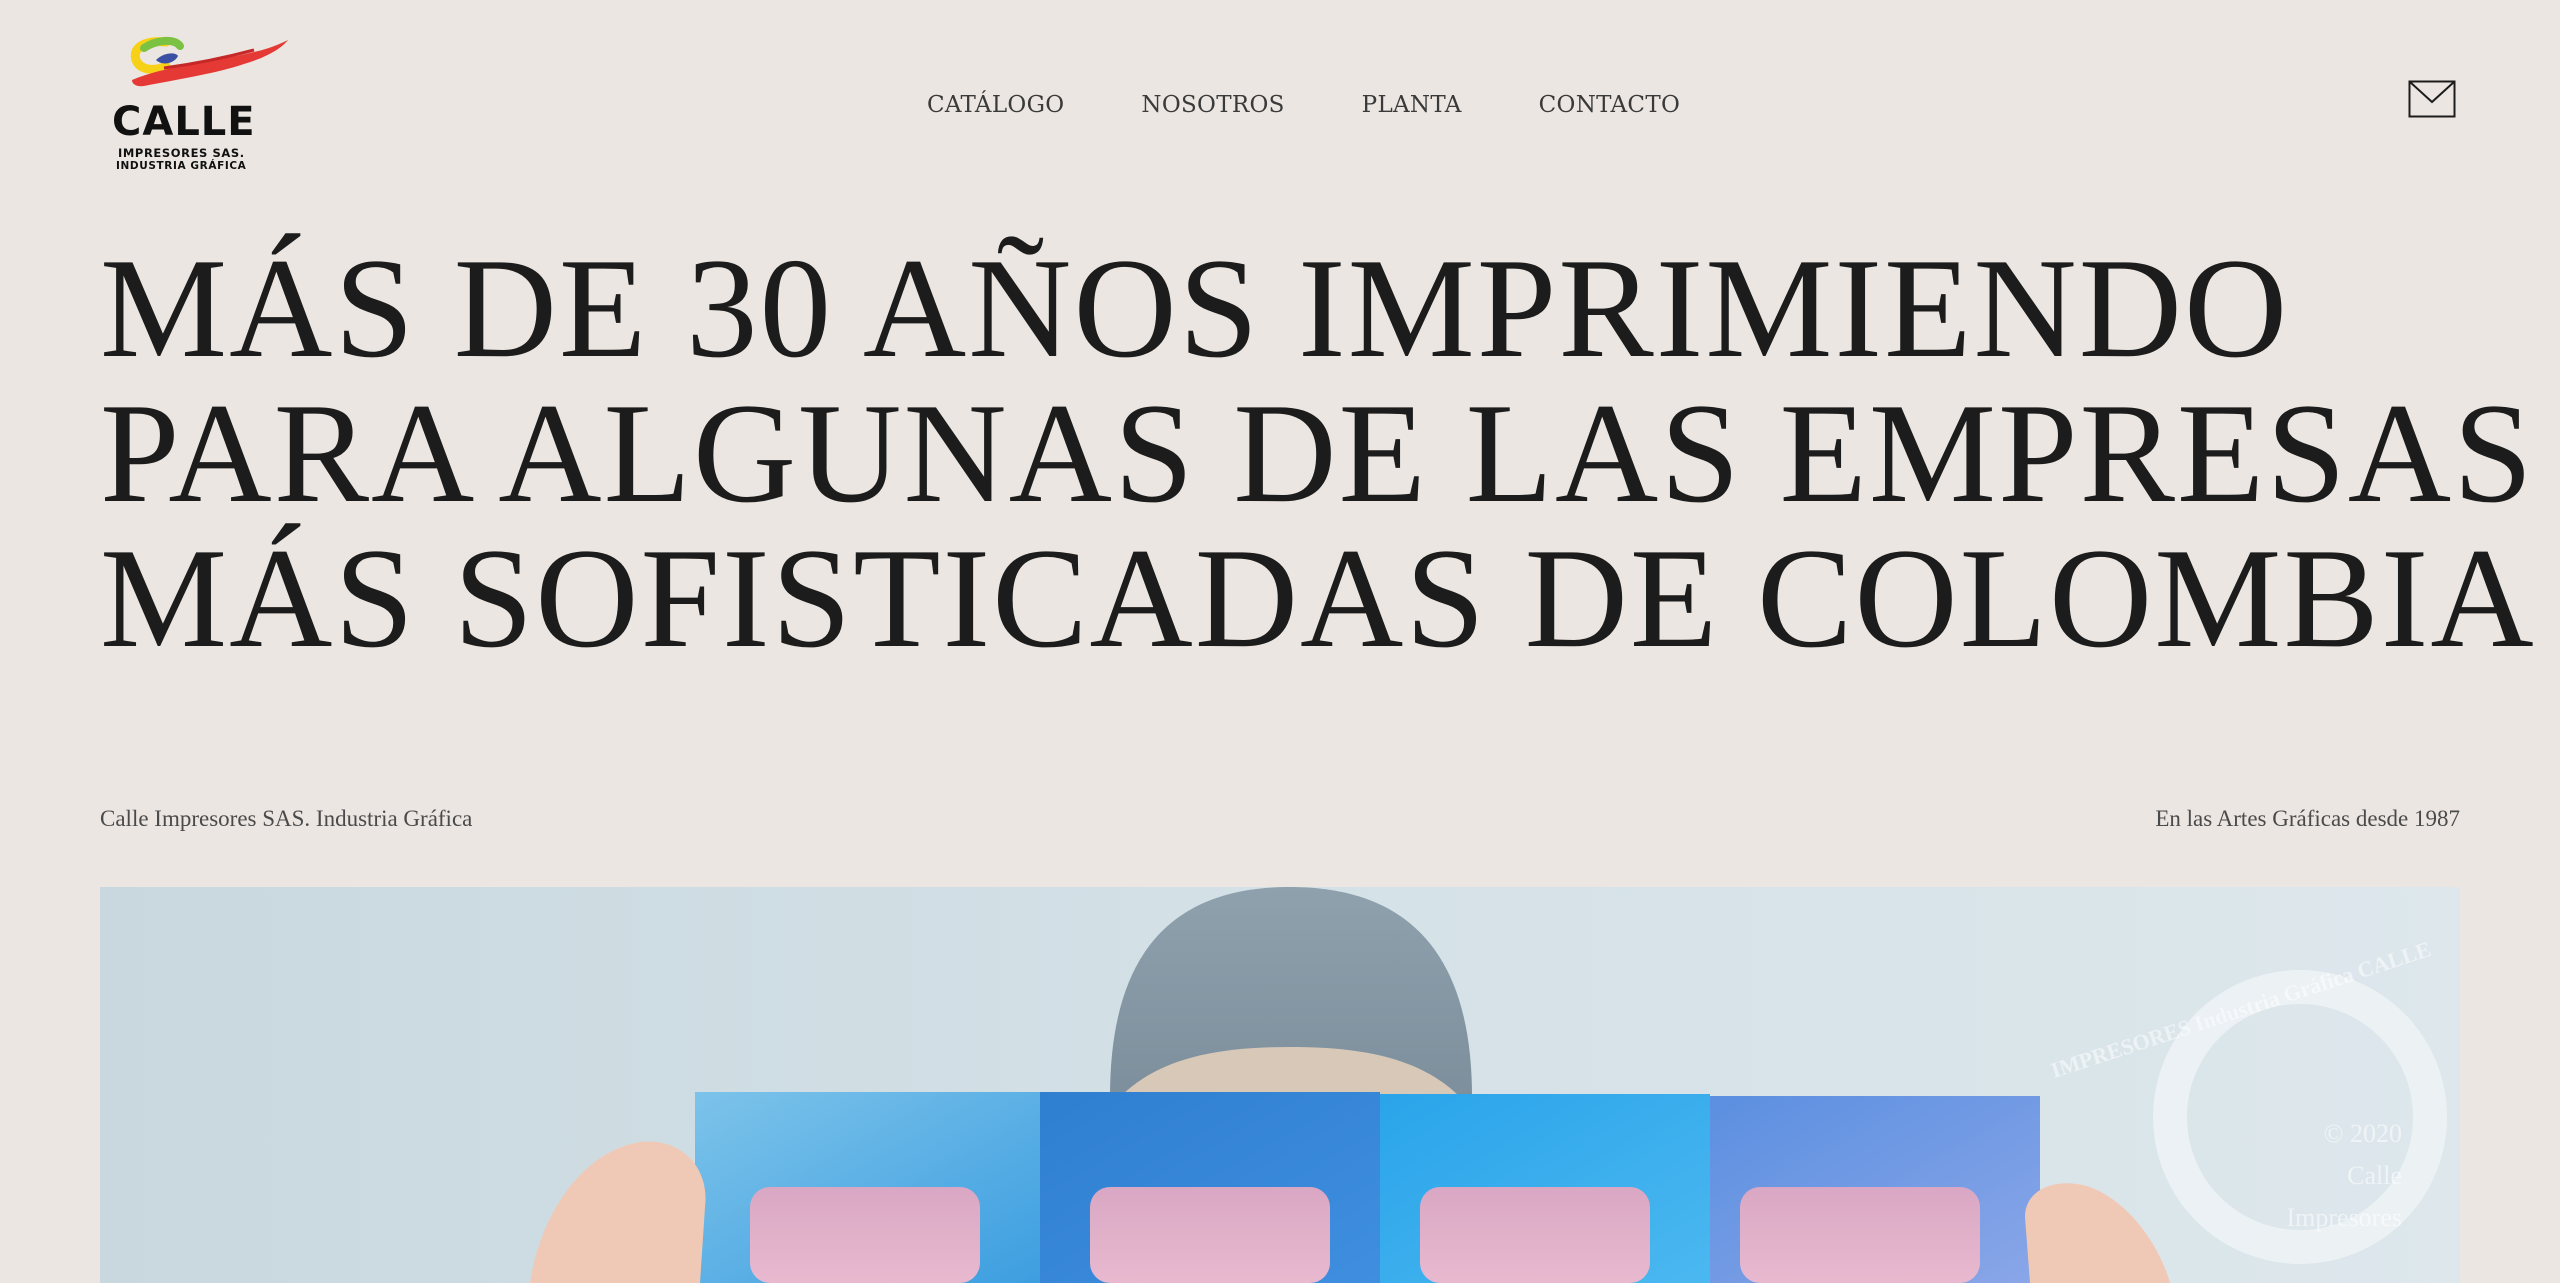 The height and width of the screenshot is (1283, 2560). What do you see at coordinates (1212, 105) in the screenshot?
I see `nav-item-nosotros: NOSOTROS` at bounding box center [1212, 105].